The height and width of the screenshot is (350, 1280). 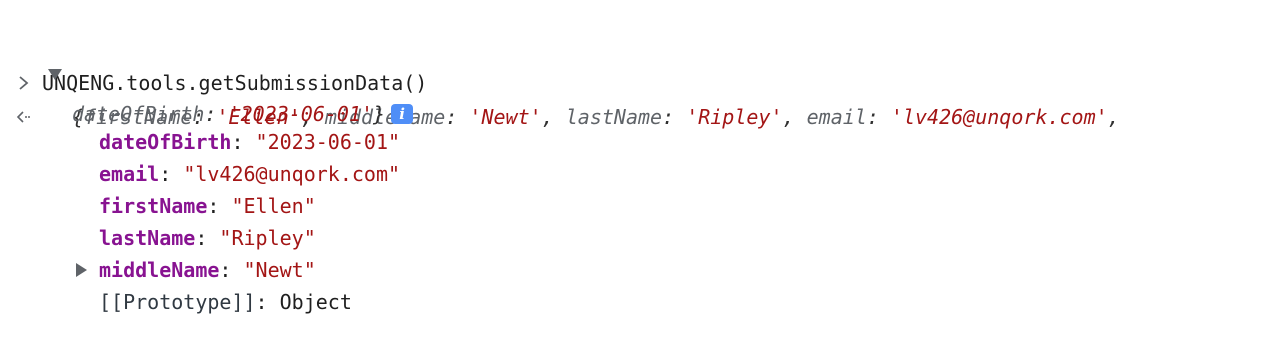 I want to click on preview-value: '2023-06-01', so click(x=301, y=114).